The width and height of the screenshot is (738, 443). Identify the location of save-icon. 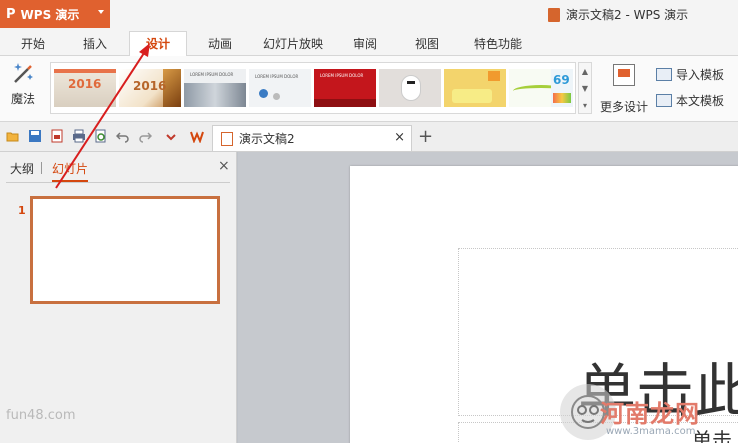
(35, 136).